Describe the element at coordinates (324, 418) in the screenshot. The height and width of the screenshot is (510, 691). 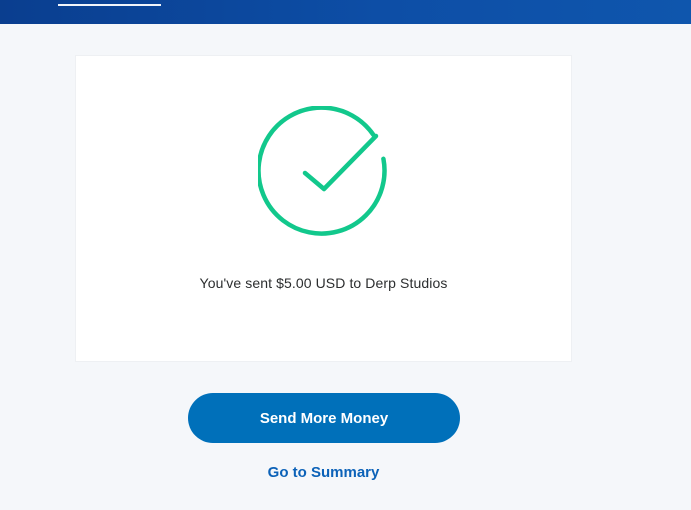
I see `send-more-money-button: Send More Money` at that location.